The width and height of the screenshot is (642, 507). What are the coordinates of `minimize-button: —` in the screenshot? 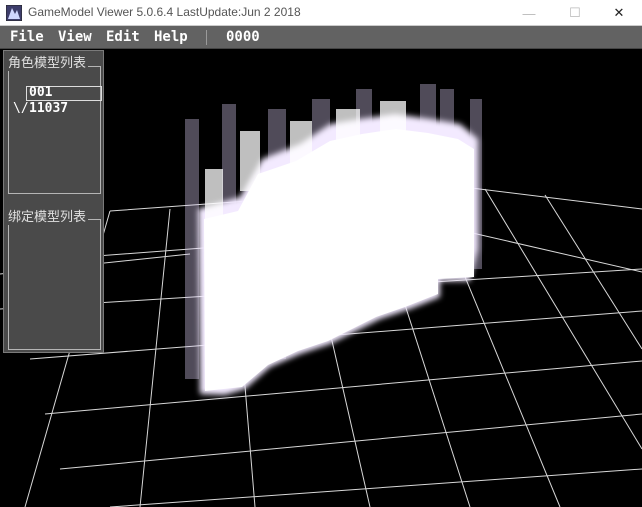 It's located at (529, 13).